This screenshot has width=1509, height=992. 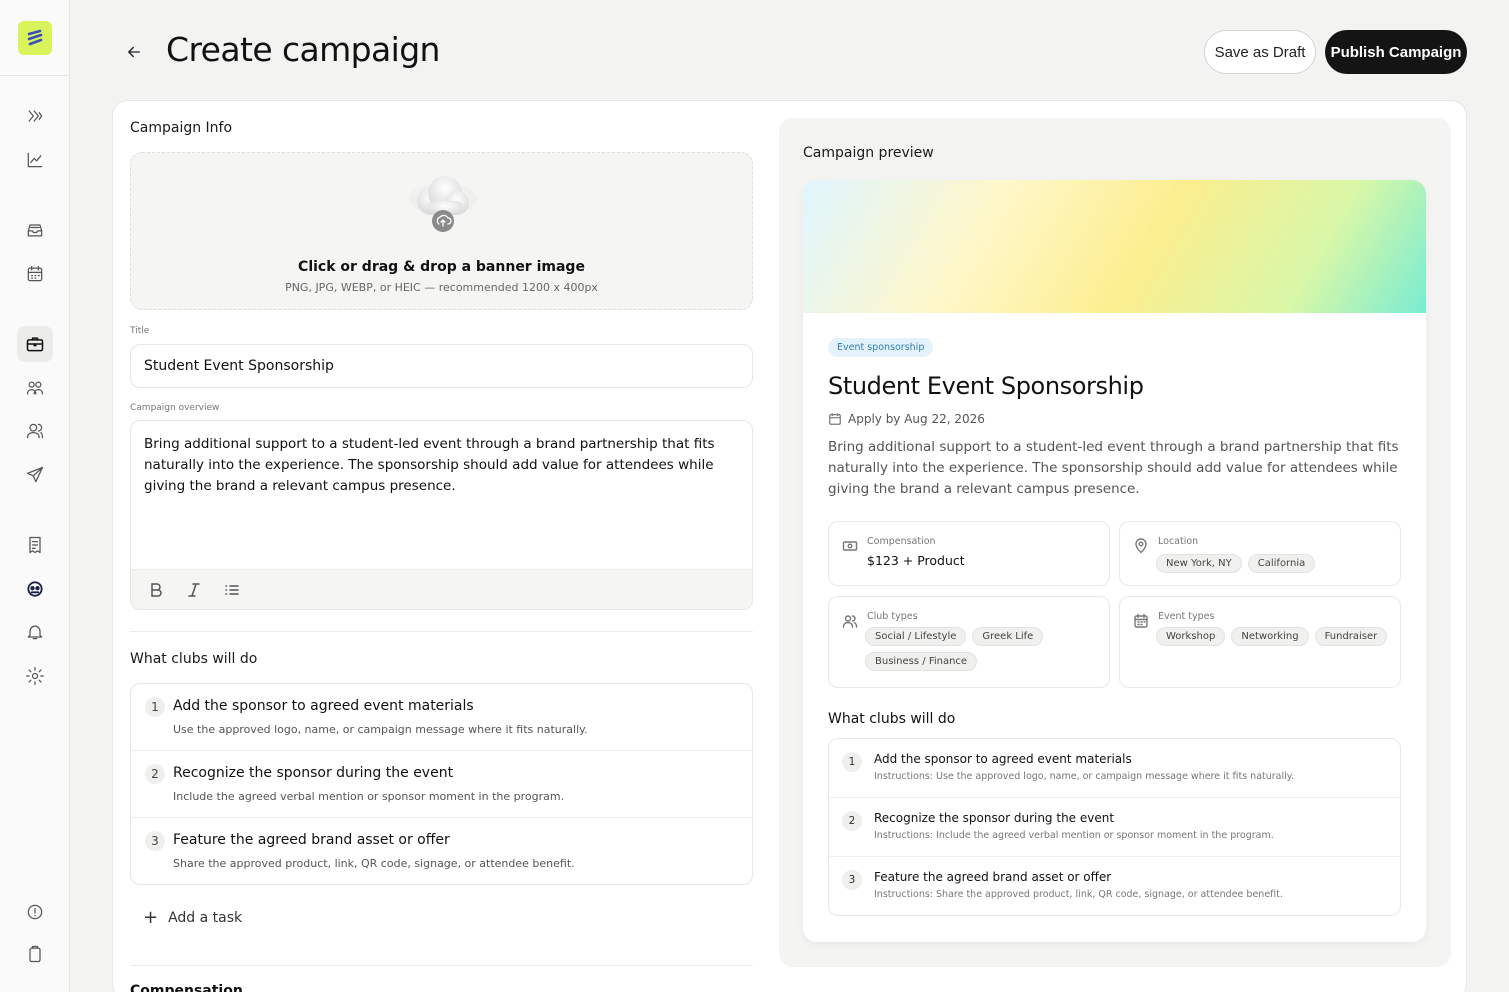 I want to click on cloud-upload-icon, so click(x=443, y=201).